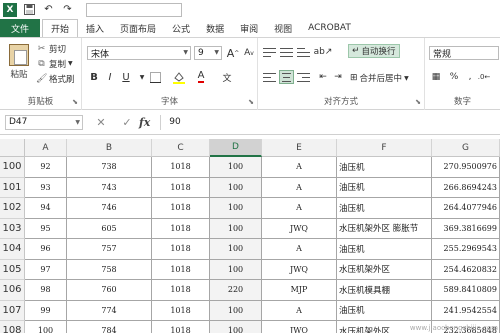 The width and height of the screenshot is (500, 333). What do you see at coordinates (12, 290) in the screenshot?
I see `row-header: 106` at bounding box center [12, 290].